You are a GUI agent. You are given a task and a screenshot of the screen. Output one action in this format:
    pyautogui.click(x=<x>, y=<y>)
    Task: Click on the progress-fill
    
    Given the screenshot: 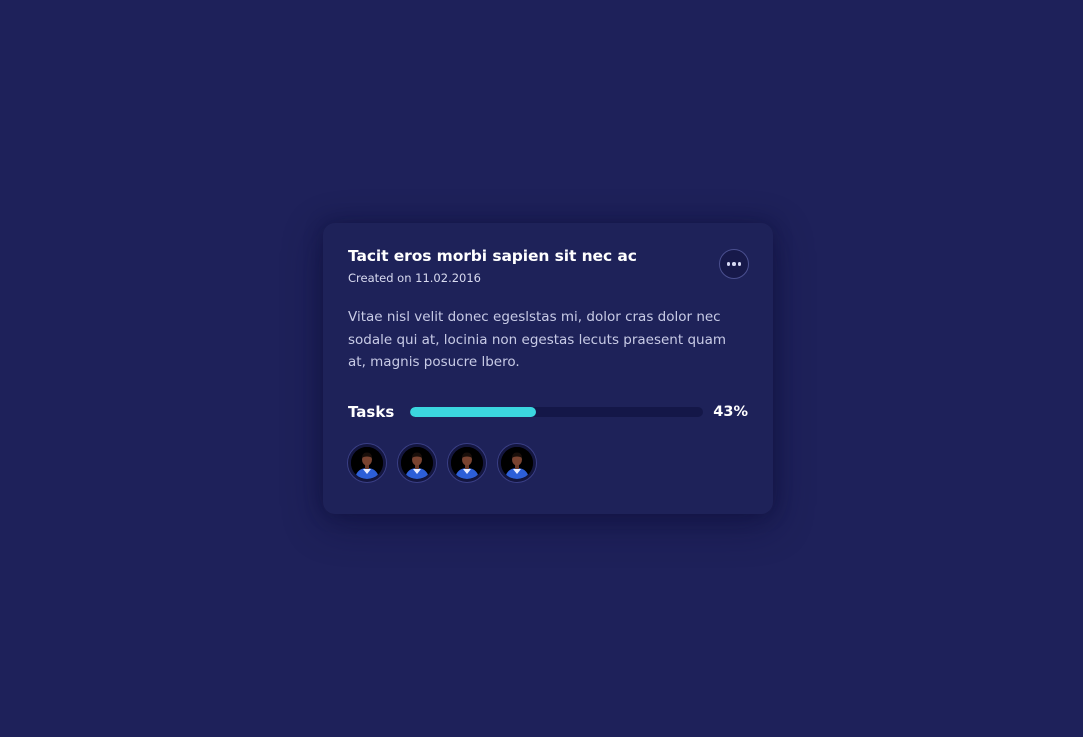 What is the action you would take?
    pyautogui.click(x=472, y=412)
    